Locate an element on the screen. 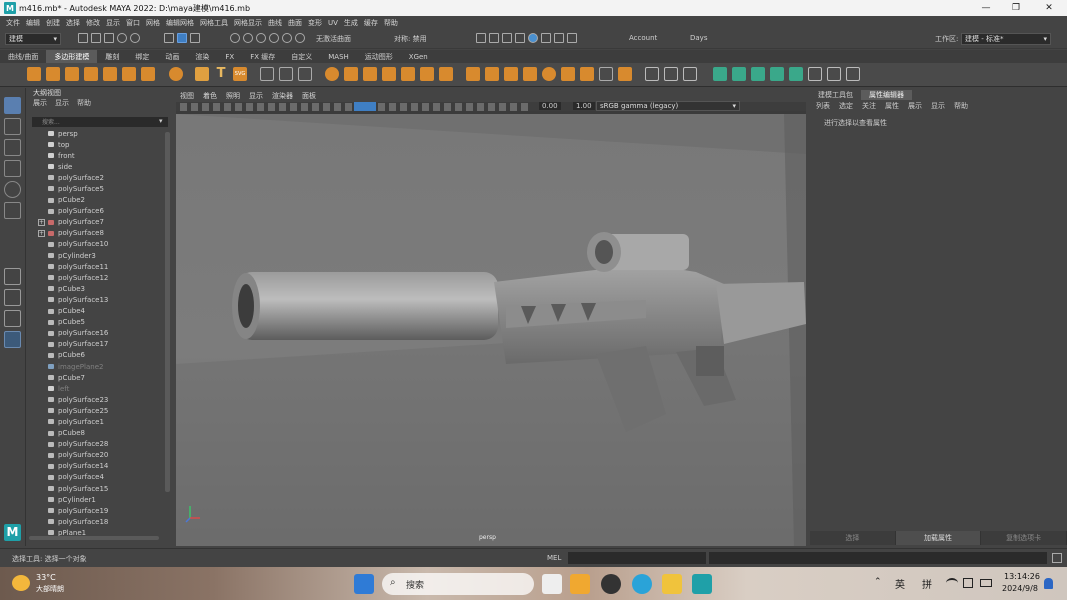 Image resolution: width=1067 pixels, height=600 pixels. outliner-item-imageplane2: imagePlane2 is located at coordinates (96, 366).